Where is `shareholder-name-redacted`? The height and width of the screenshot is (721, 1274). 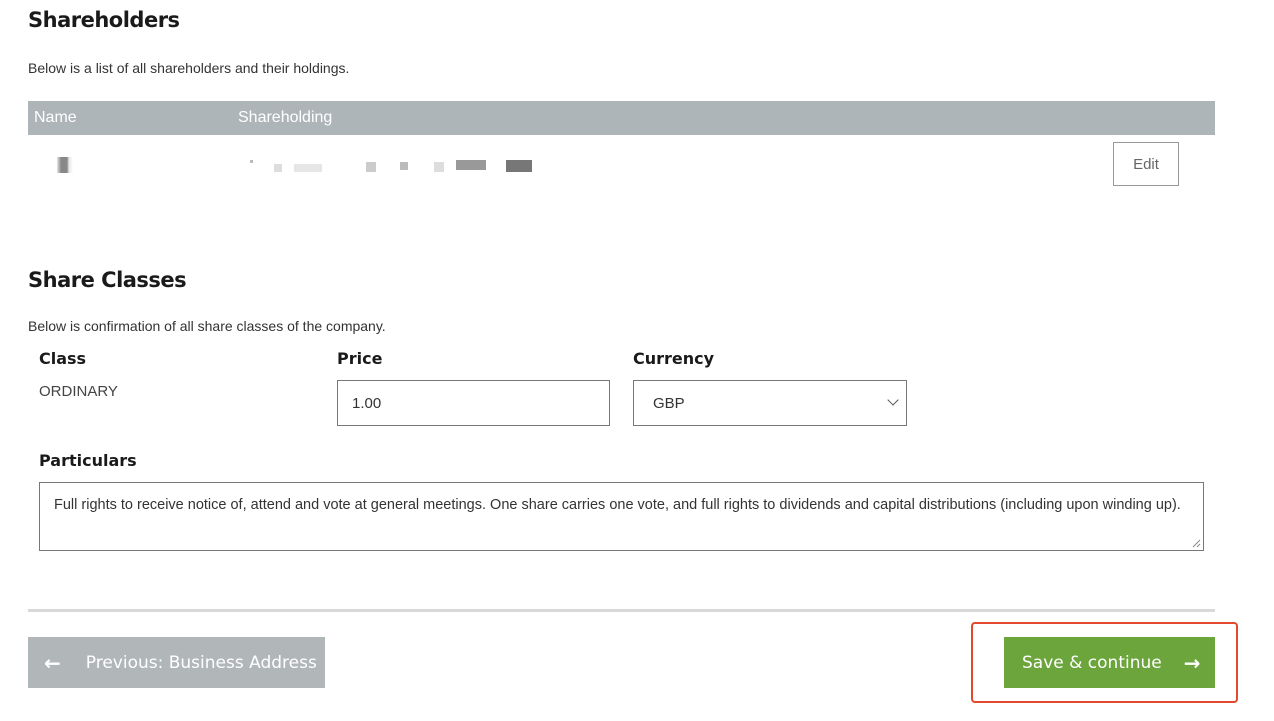
shareholder-name-redacted is located at coordinates (69, 165).